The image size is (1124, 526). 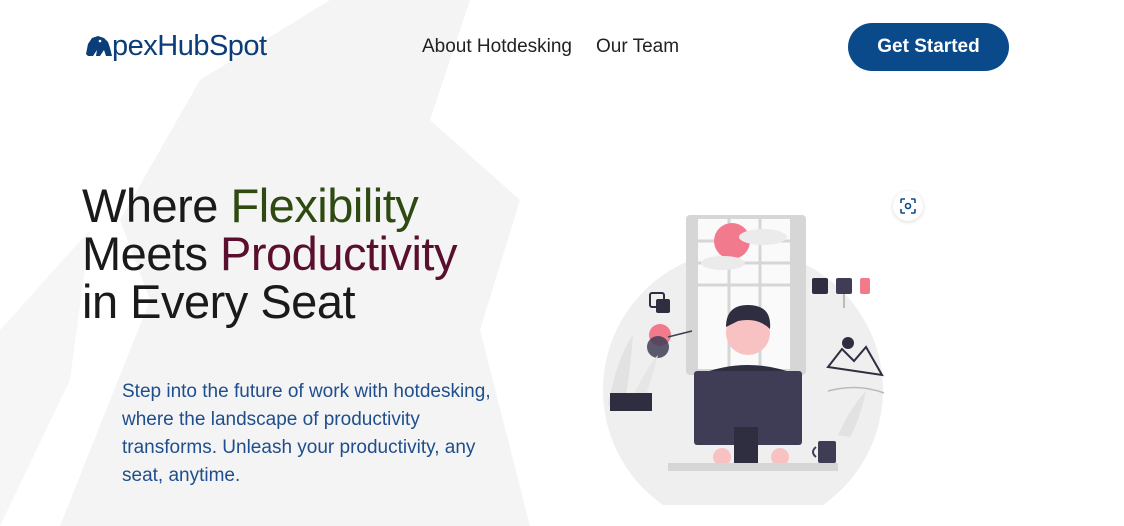 What do you see at coordinates (189, 46) in the screenshot?
I see `logo-text: pexHubSpot` at bounding box center [189, 46].